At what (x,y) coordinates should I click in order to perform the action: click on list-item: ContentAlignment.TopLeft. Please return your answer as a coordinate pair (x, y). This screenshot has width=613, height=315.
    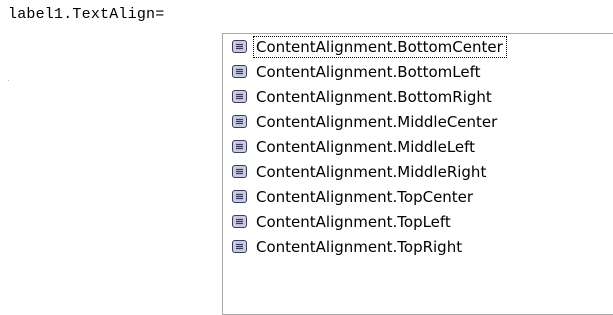
    Looking at the image, I should click on (418, 221).